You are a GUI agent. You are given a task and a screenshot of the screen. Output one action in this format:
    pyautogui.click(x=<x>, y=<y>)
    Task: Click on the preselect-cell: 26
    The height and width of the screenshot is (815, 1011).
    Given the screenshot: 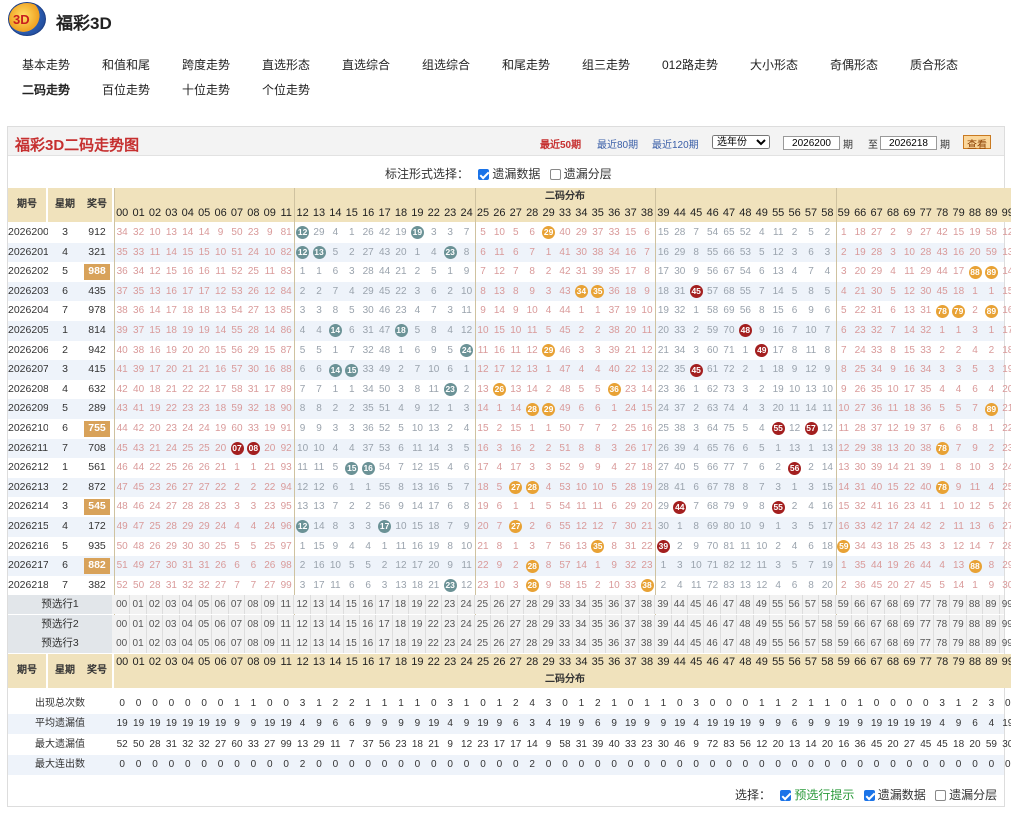 What is the action you would take?
    pyautogui.click(x=499, y=644)
    